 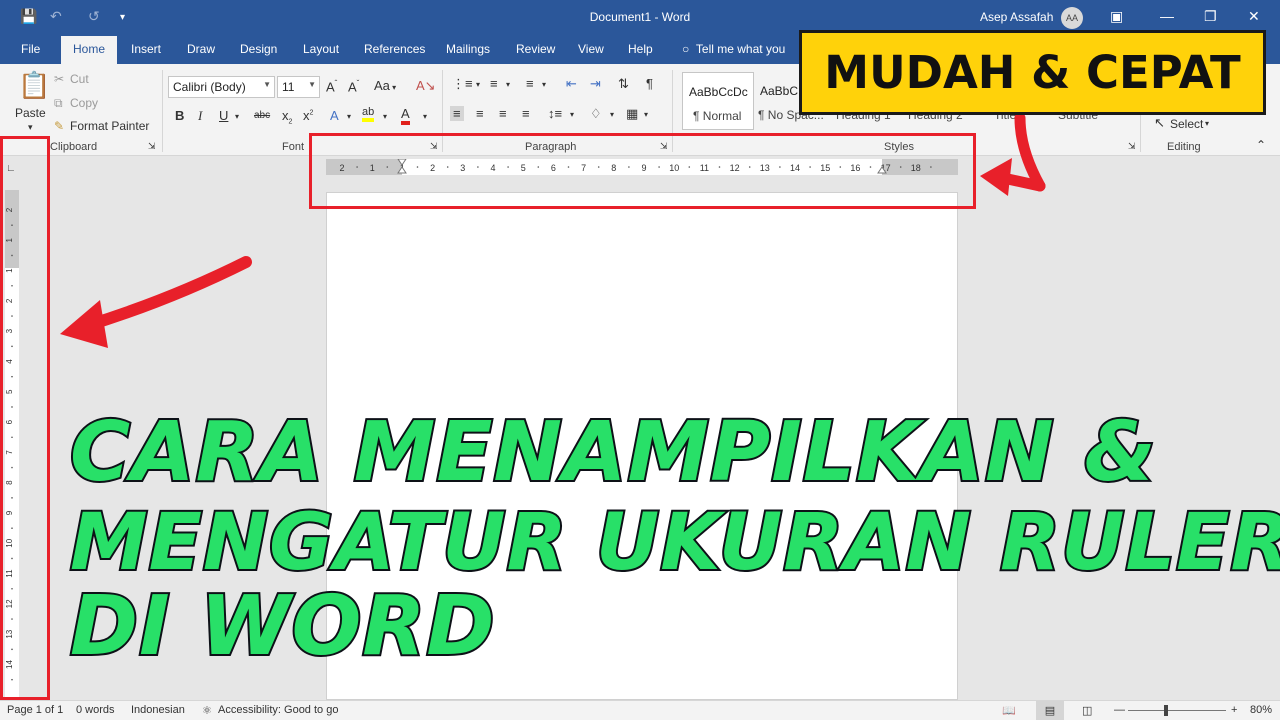 I want to click on select-icon: ↖, so click(x=1159, y=123).